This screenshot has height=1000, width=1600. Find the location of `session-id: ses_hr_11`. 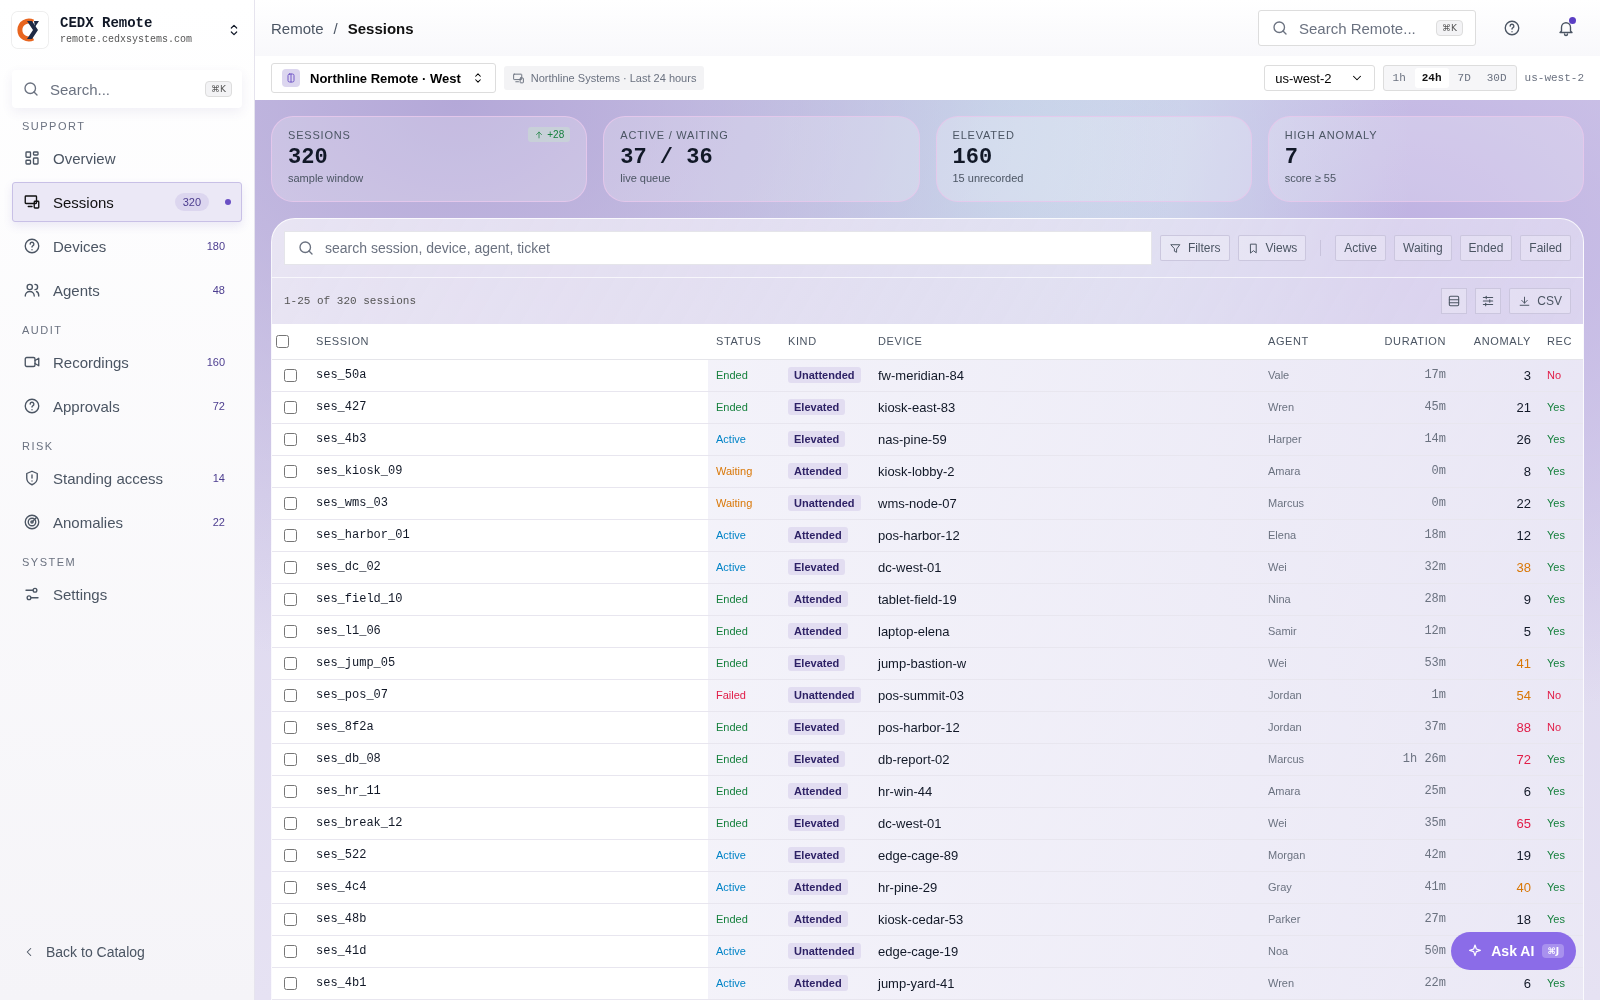

session-id: ses_hr_11 is located at coordinates (348, 791).